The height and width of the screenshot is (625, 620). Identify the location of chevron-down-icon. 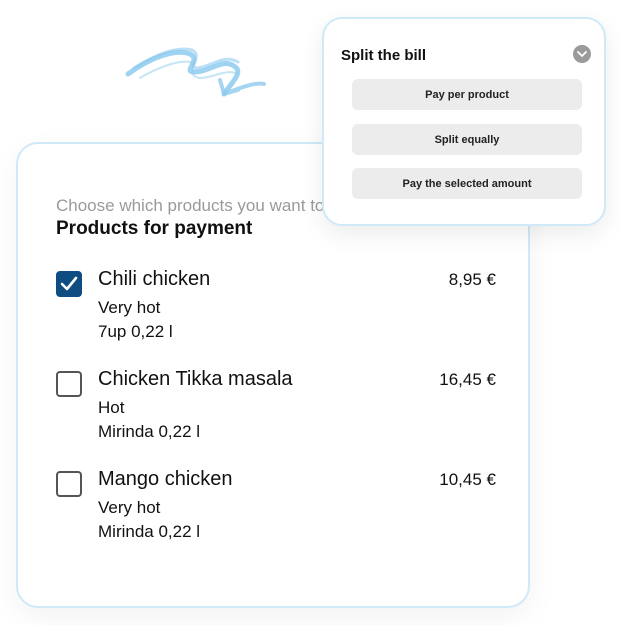
(582, 54).